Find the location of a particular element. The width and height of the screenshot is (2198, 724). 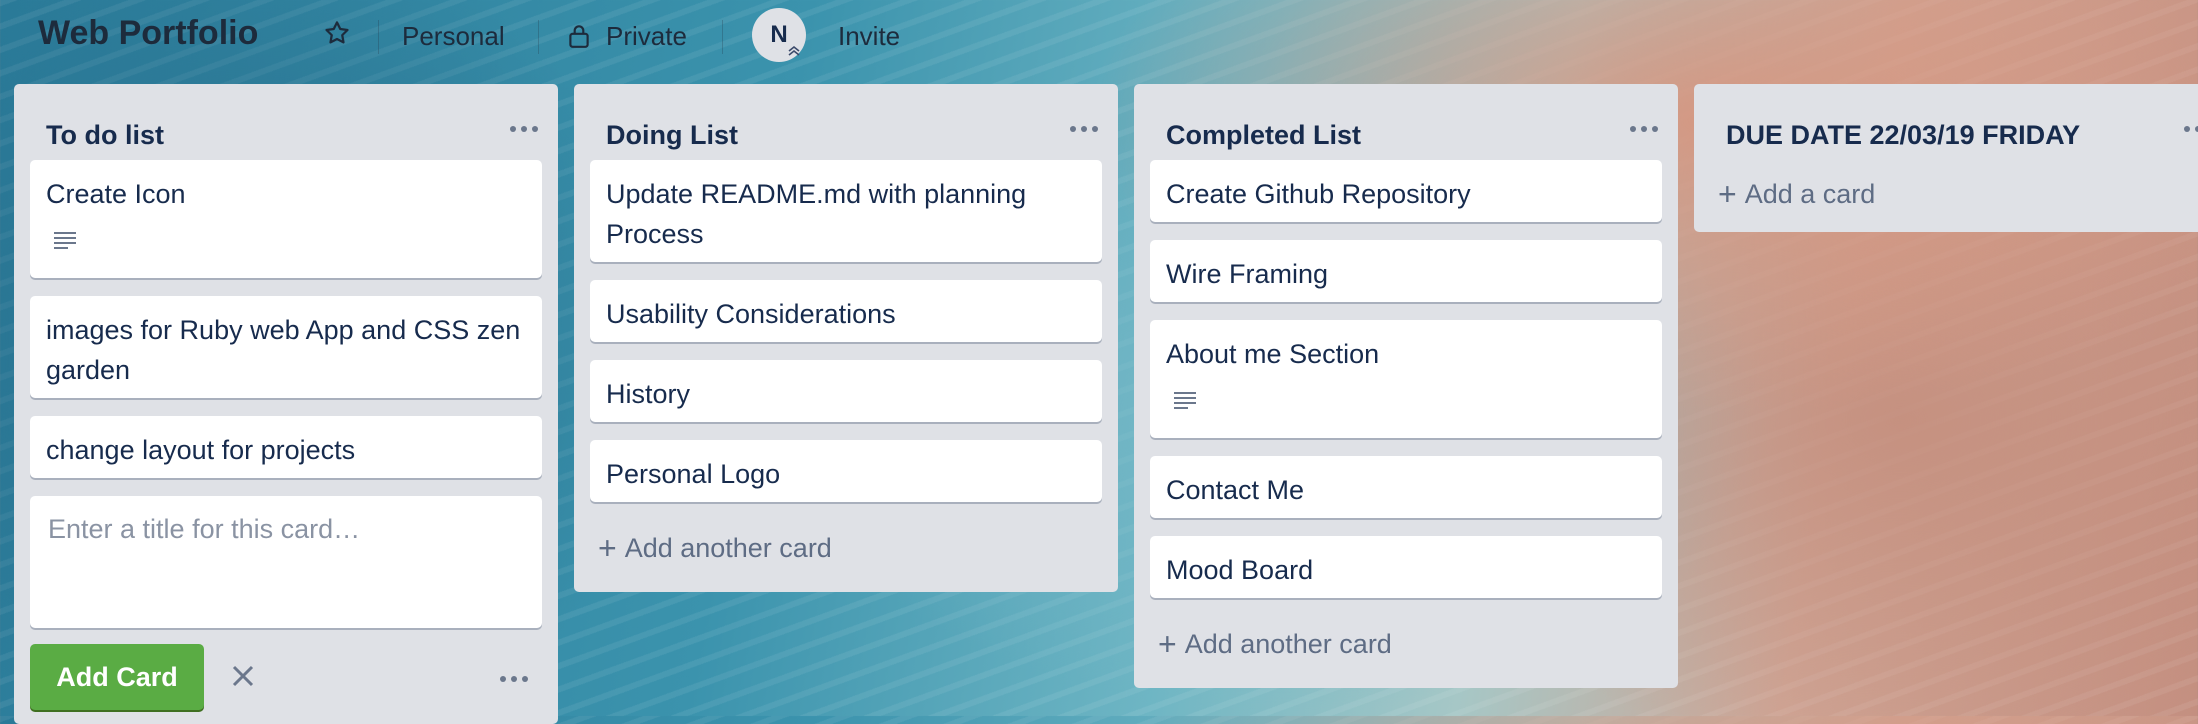

team-visibility-label: Personal is located at coordinates (453, 35).